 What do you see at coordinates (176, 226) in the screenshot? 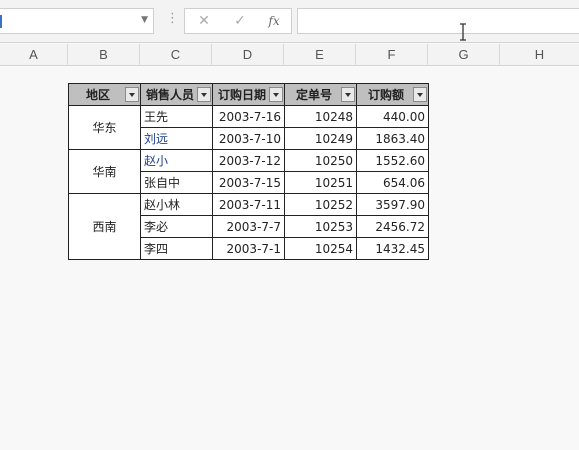
I see `salesperson-cell: 李必` at bounding box center [176, 226].